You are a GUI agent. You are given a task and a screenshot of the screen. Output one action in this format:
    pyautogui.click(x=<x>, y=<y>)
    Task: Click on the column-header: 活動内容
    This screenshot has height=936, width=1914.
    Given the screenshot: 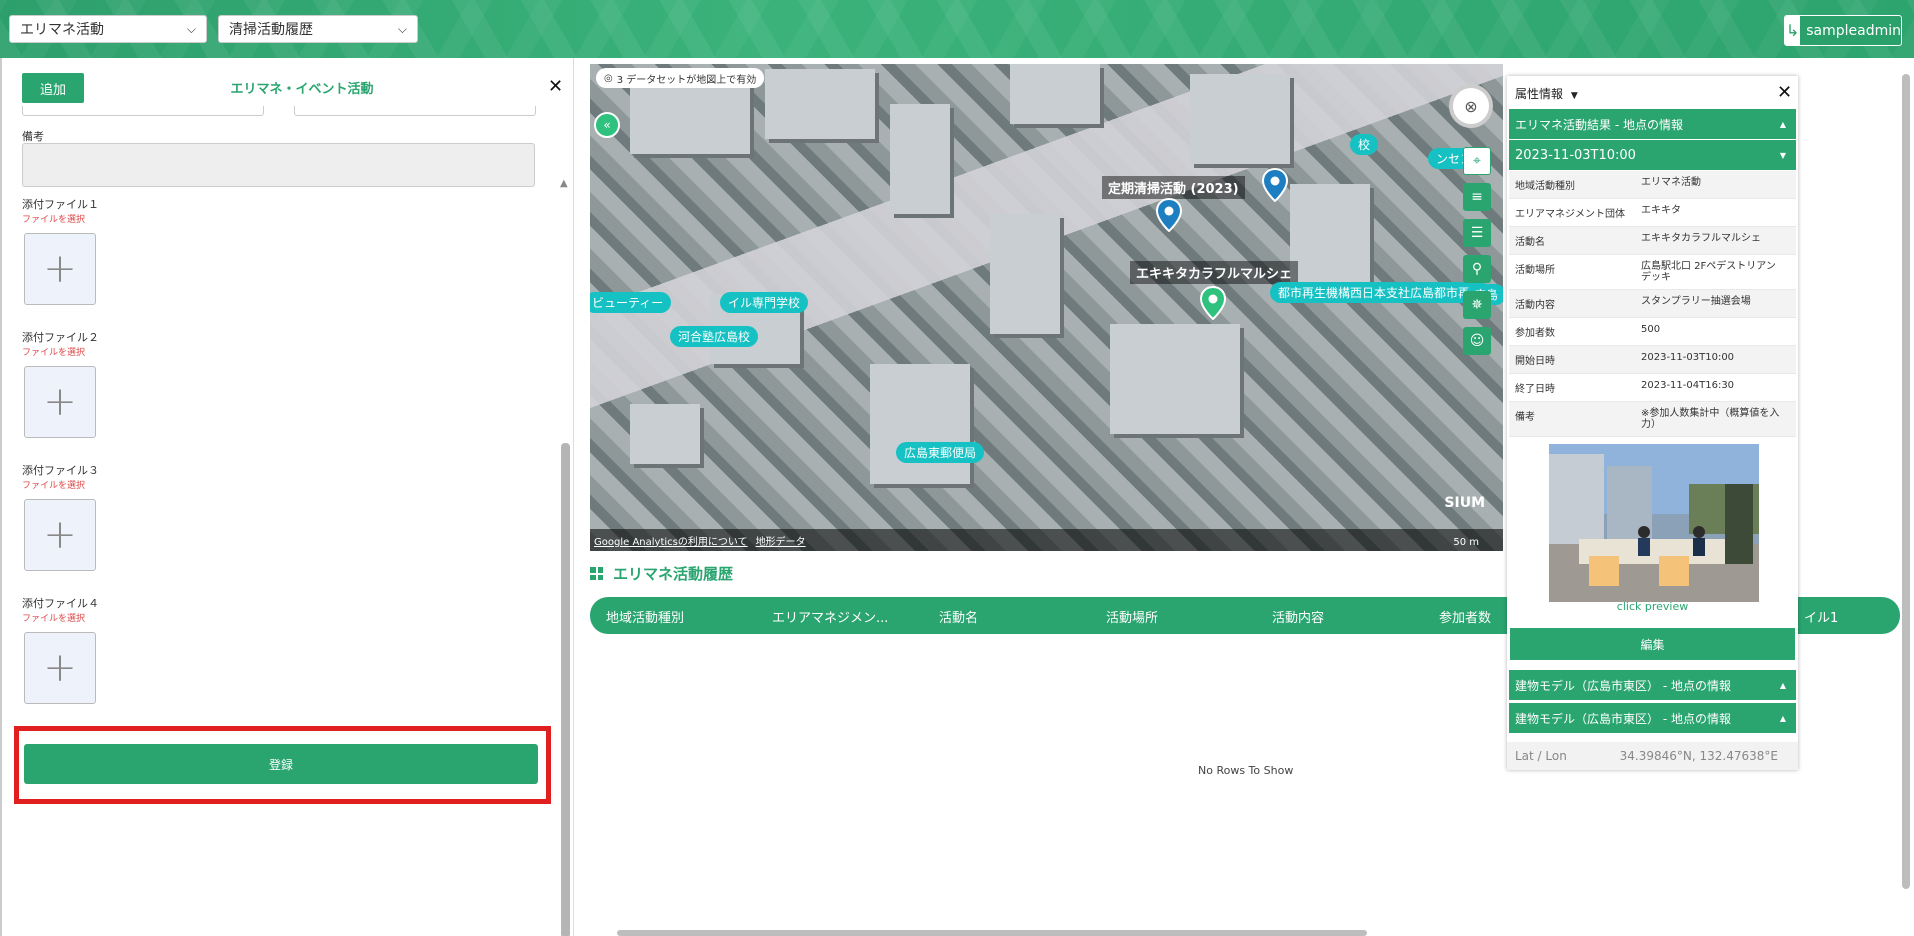 What is the action you would take?
    pyautogui.click(x=1298, y=616)
    